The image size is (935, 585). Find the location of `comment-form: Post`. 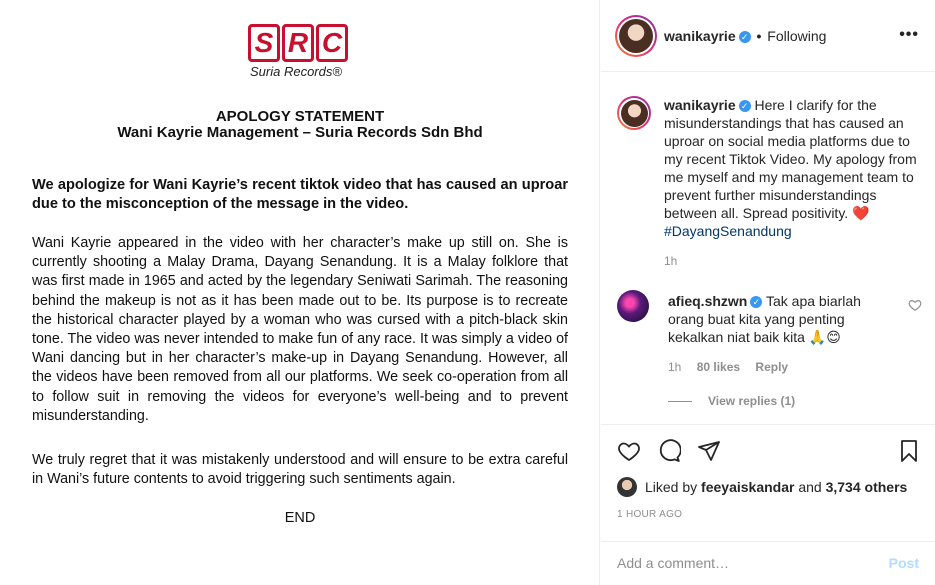

comment-form: Post is located at coordinates (768, 563).